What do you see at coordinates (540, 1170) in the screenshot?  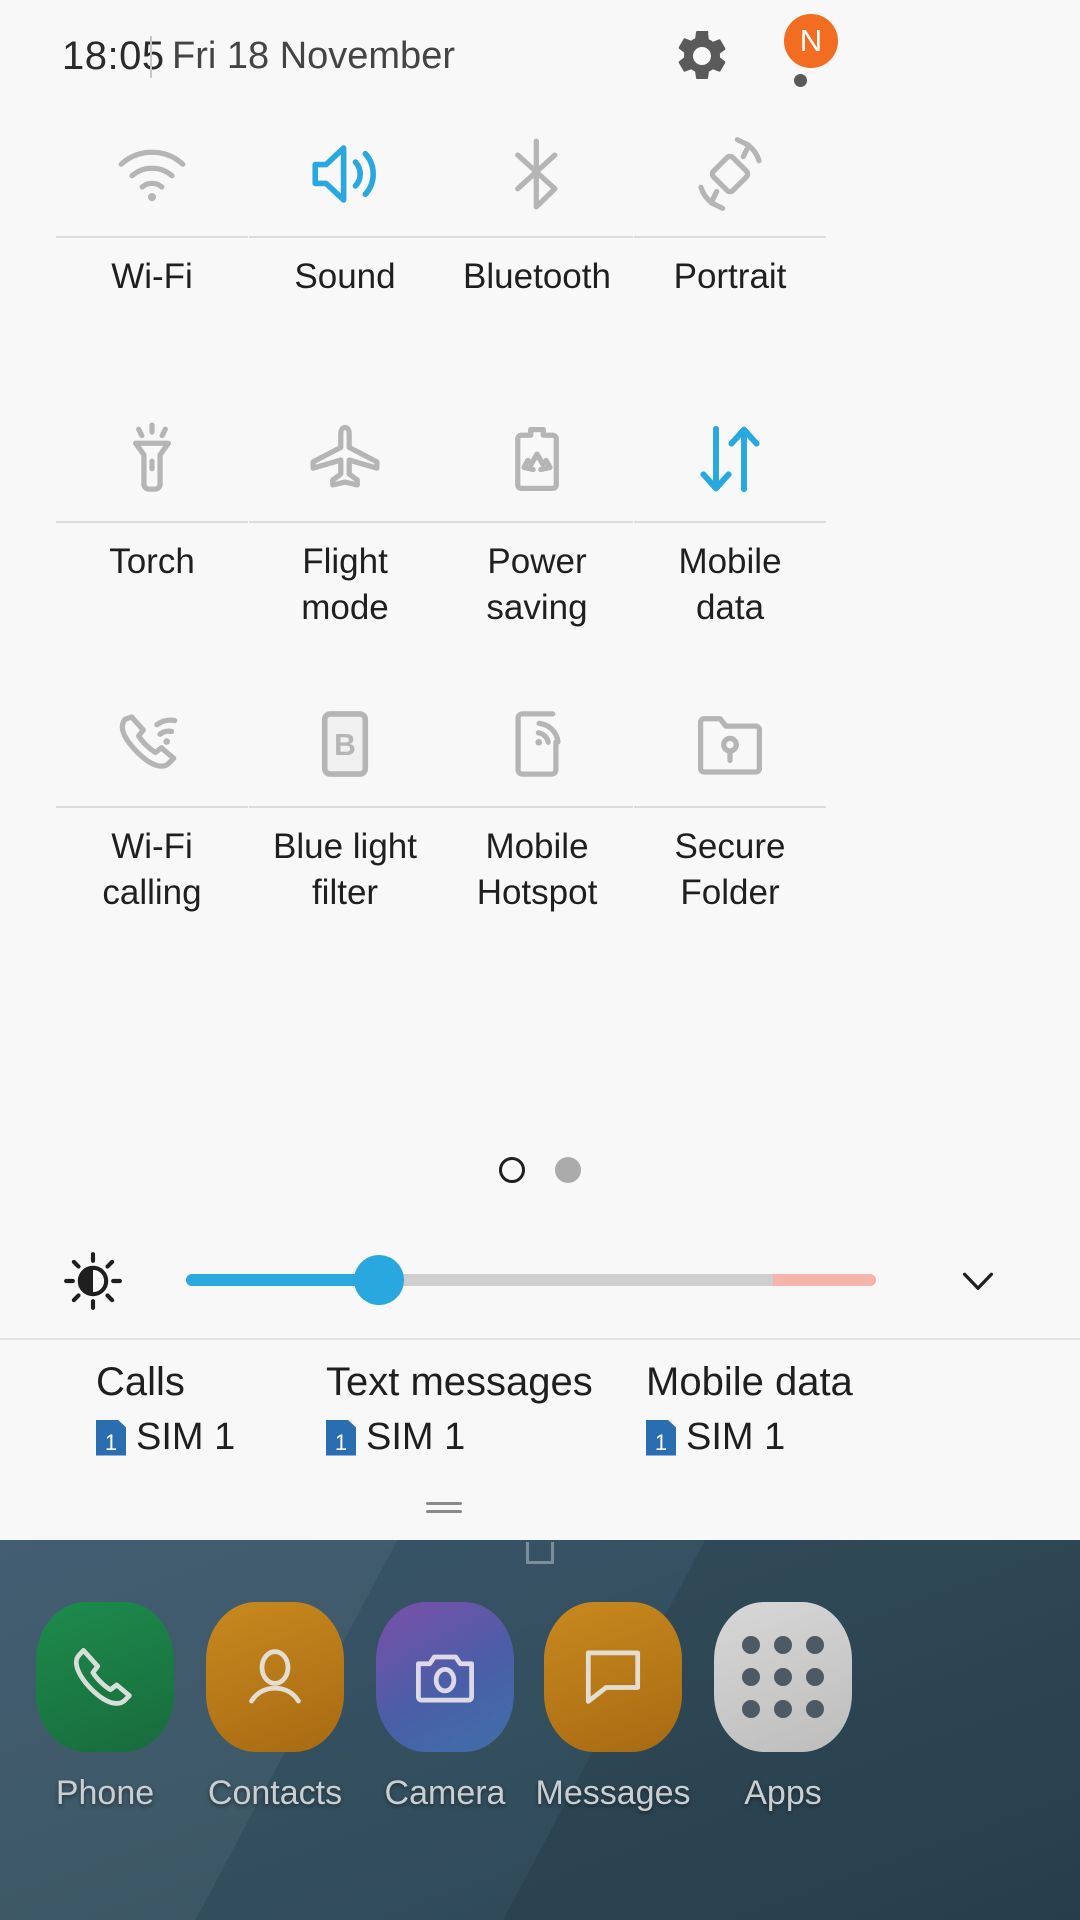 I see `page-indicator` at bounding box center [540, 1170].